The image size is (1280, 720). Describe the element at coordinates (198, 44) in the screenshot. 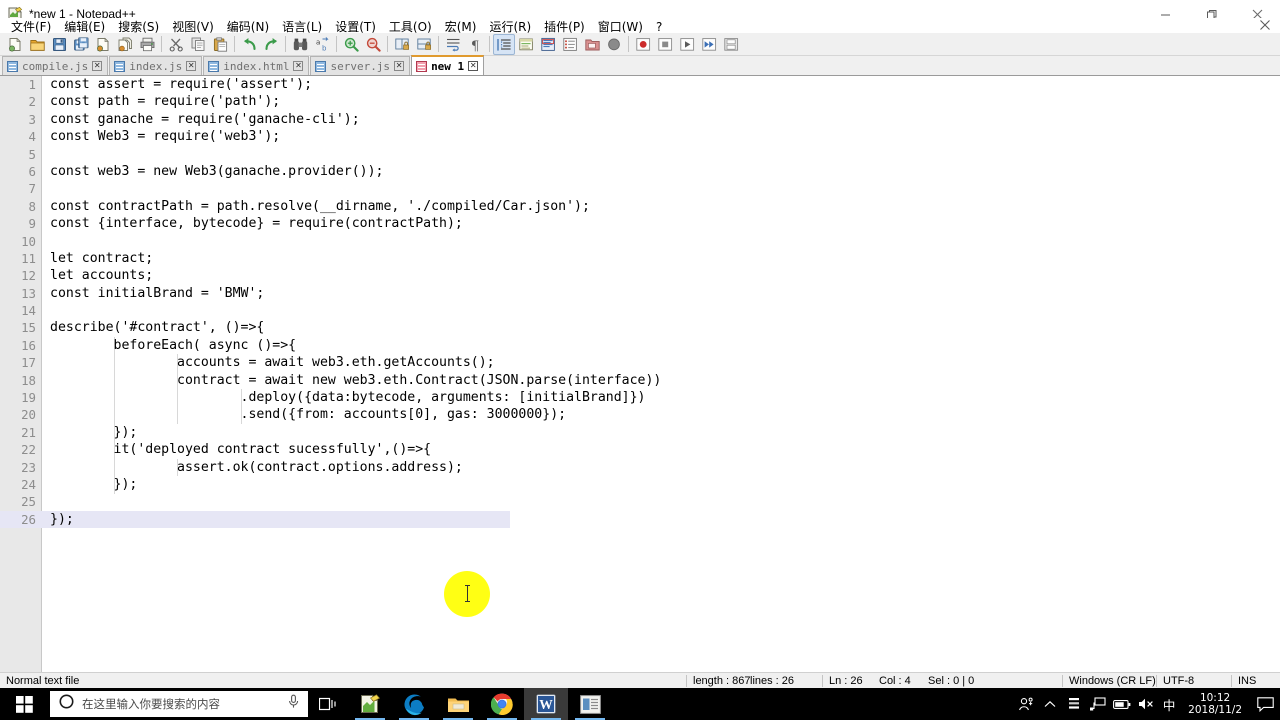

I see `copy-icon` at that location.